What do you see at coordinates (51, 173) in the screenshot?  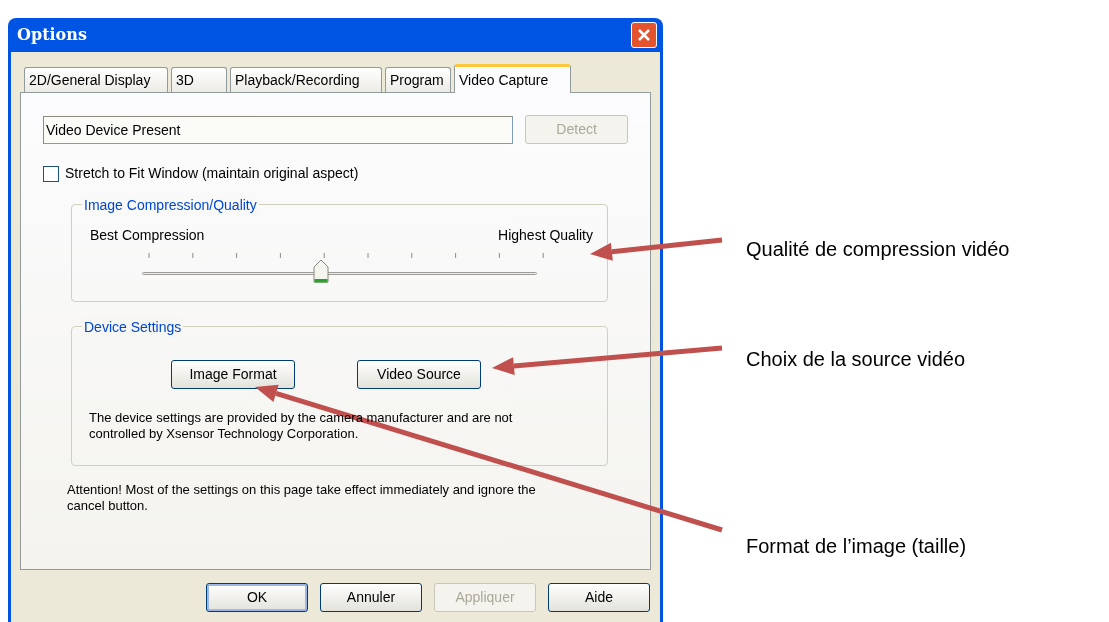 I see `checkbox` at bounding box center [51, 173].